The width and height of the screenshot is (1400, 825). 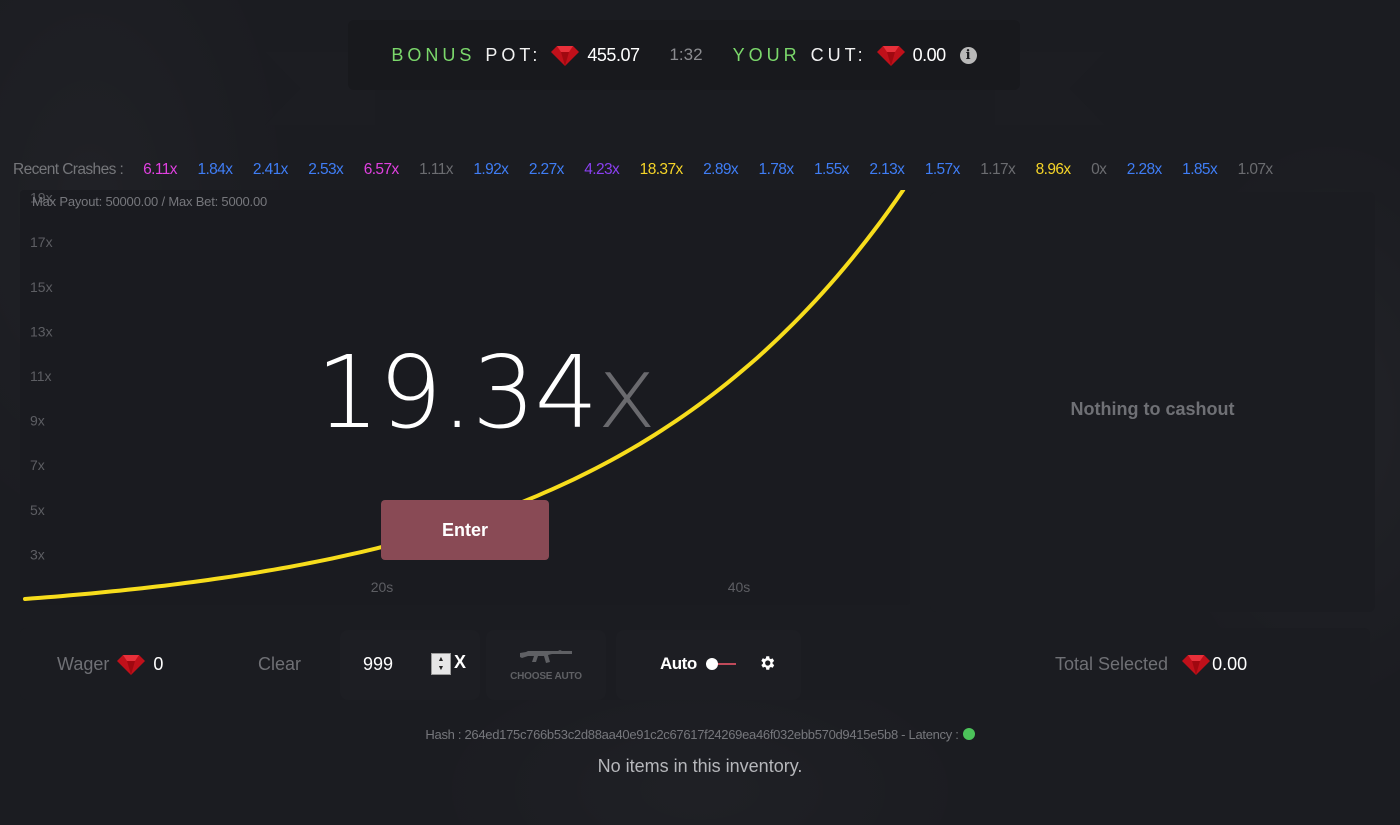 I want to click on total-selected-value: 0.00, so click(x=1230, y=663).